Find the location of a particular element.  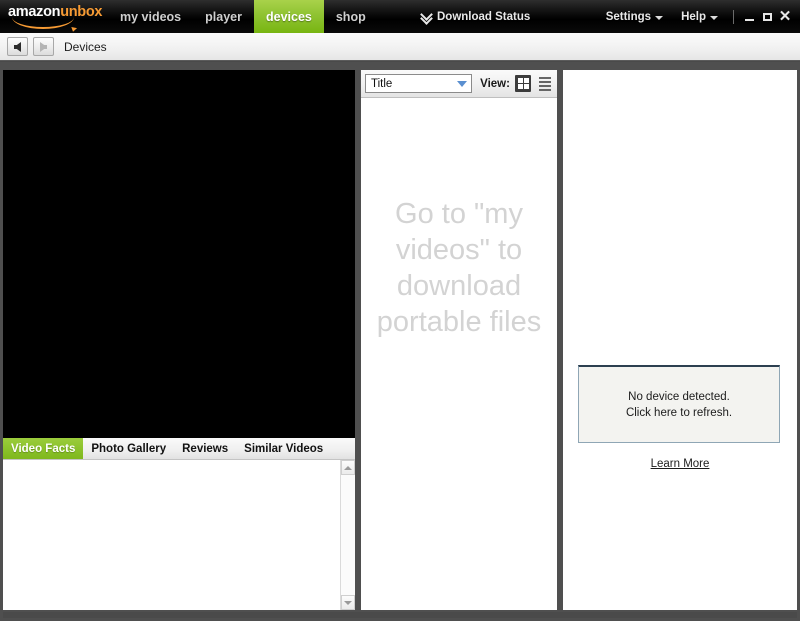

grid-view-icon is located at coordinates (523, 83).